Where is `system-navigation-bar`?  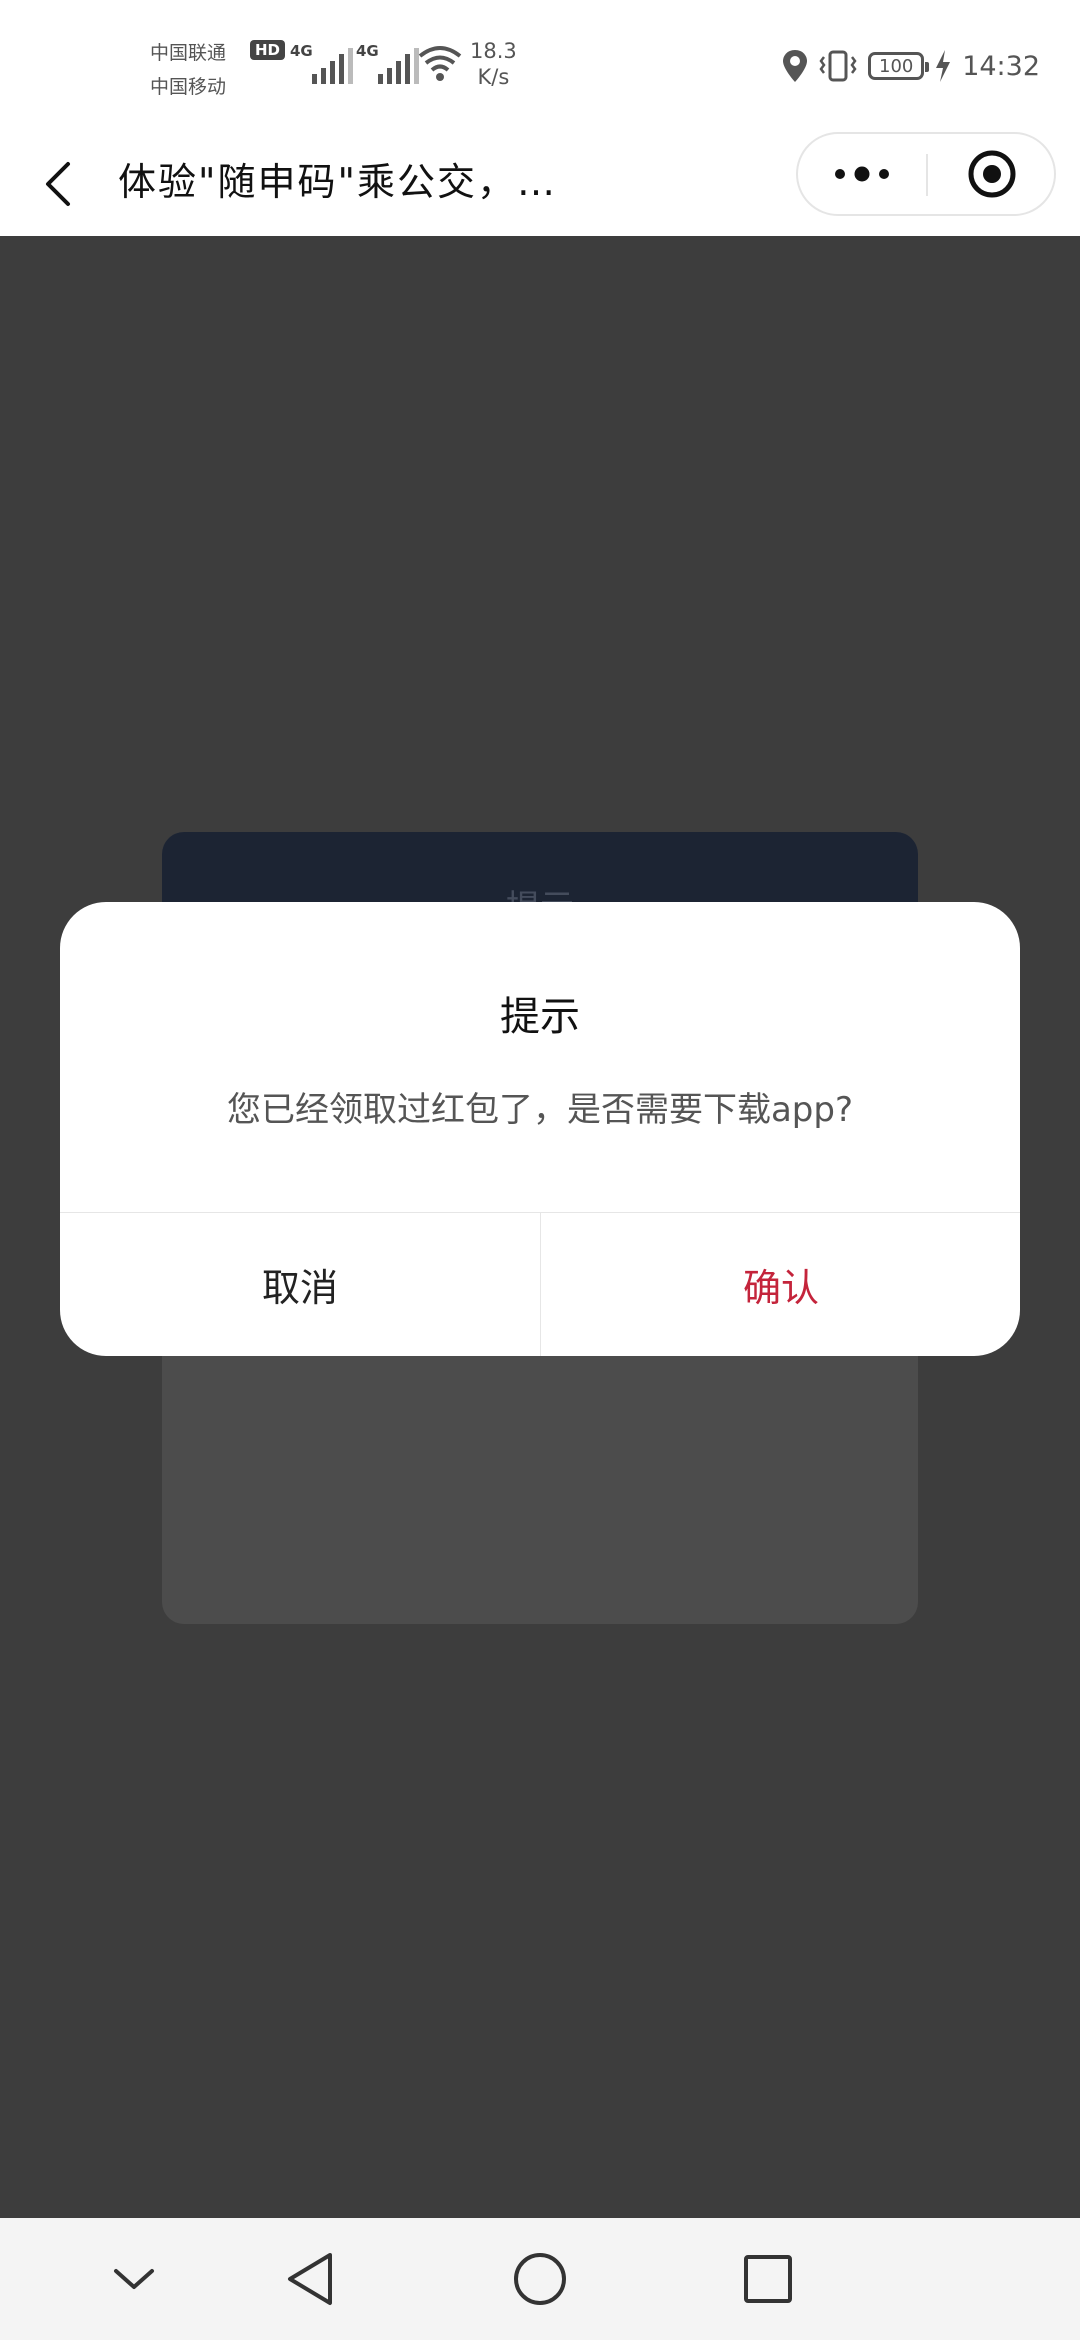
system-navigation-bar is located at coordinates (540, 2279).